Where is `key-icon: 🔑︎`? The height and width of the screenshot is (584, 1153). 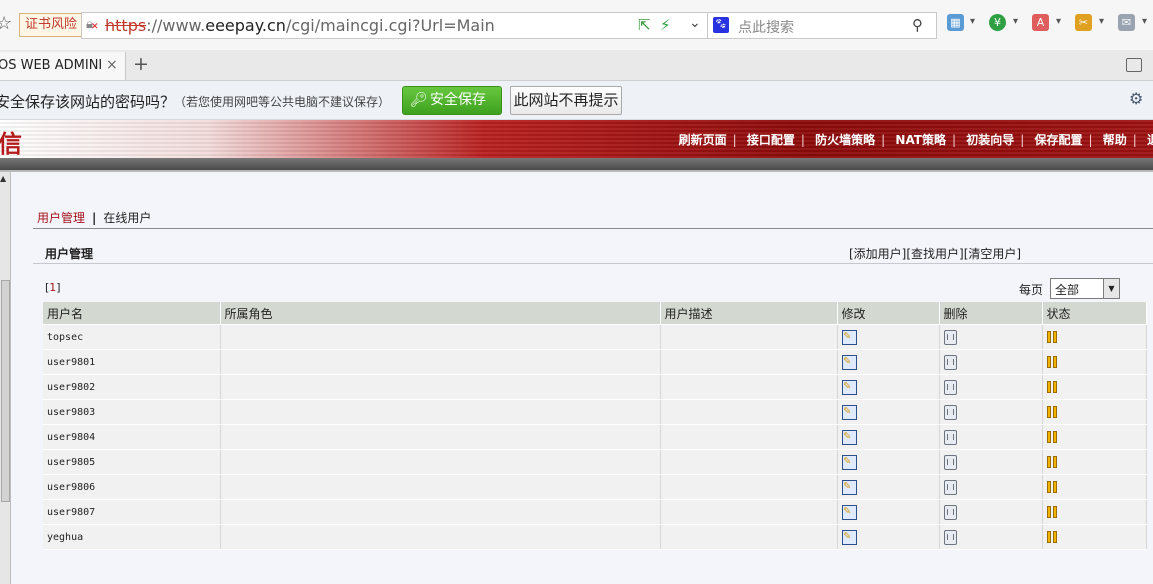 key-icon: 🔑︎ is located at coordinates (419, 100).